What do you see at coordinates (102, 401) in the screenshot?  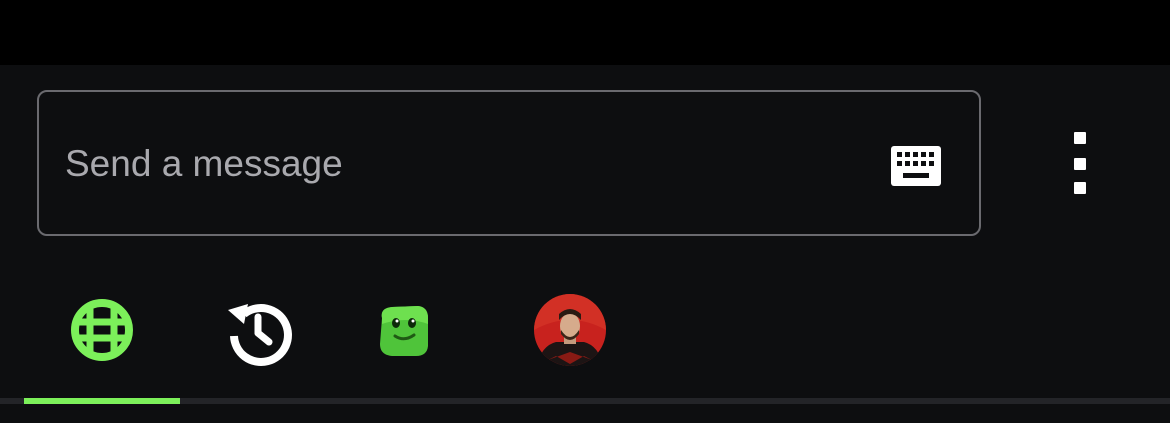 I see `active-tab-indicator` at bounding box center [102, 401].